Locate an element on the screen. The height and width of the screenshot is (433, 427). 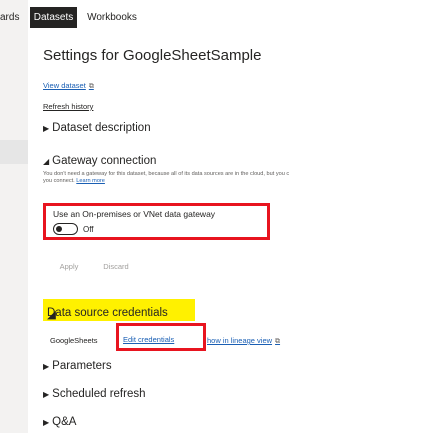
lineage-view-label: how in lineage view is located at coordinates (240, 340).